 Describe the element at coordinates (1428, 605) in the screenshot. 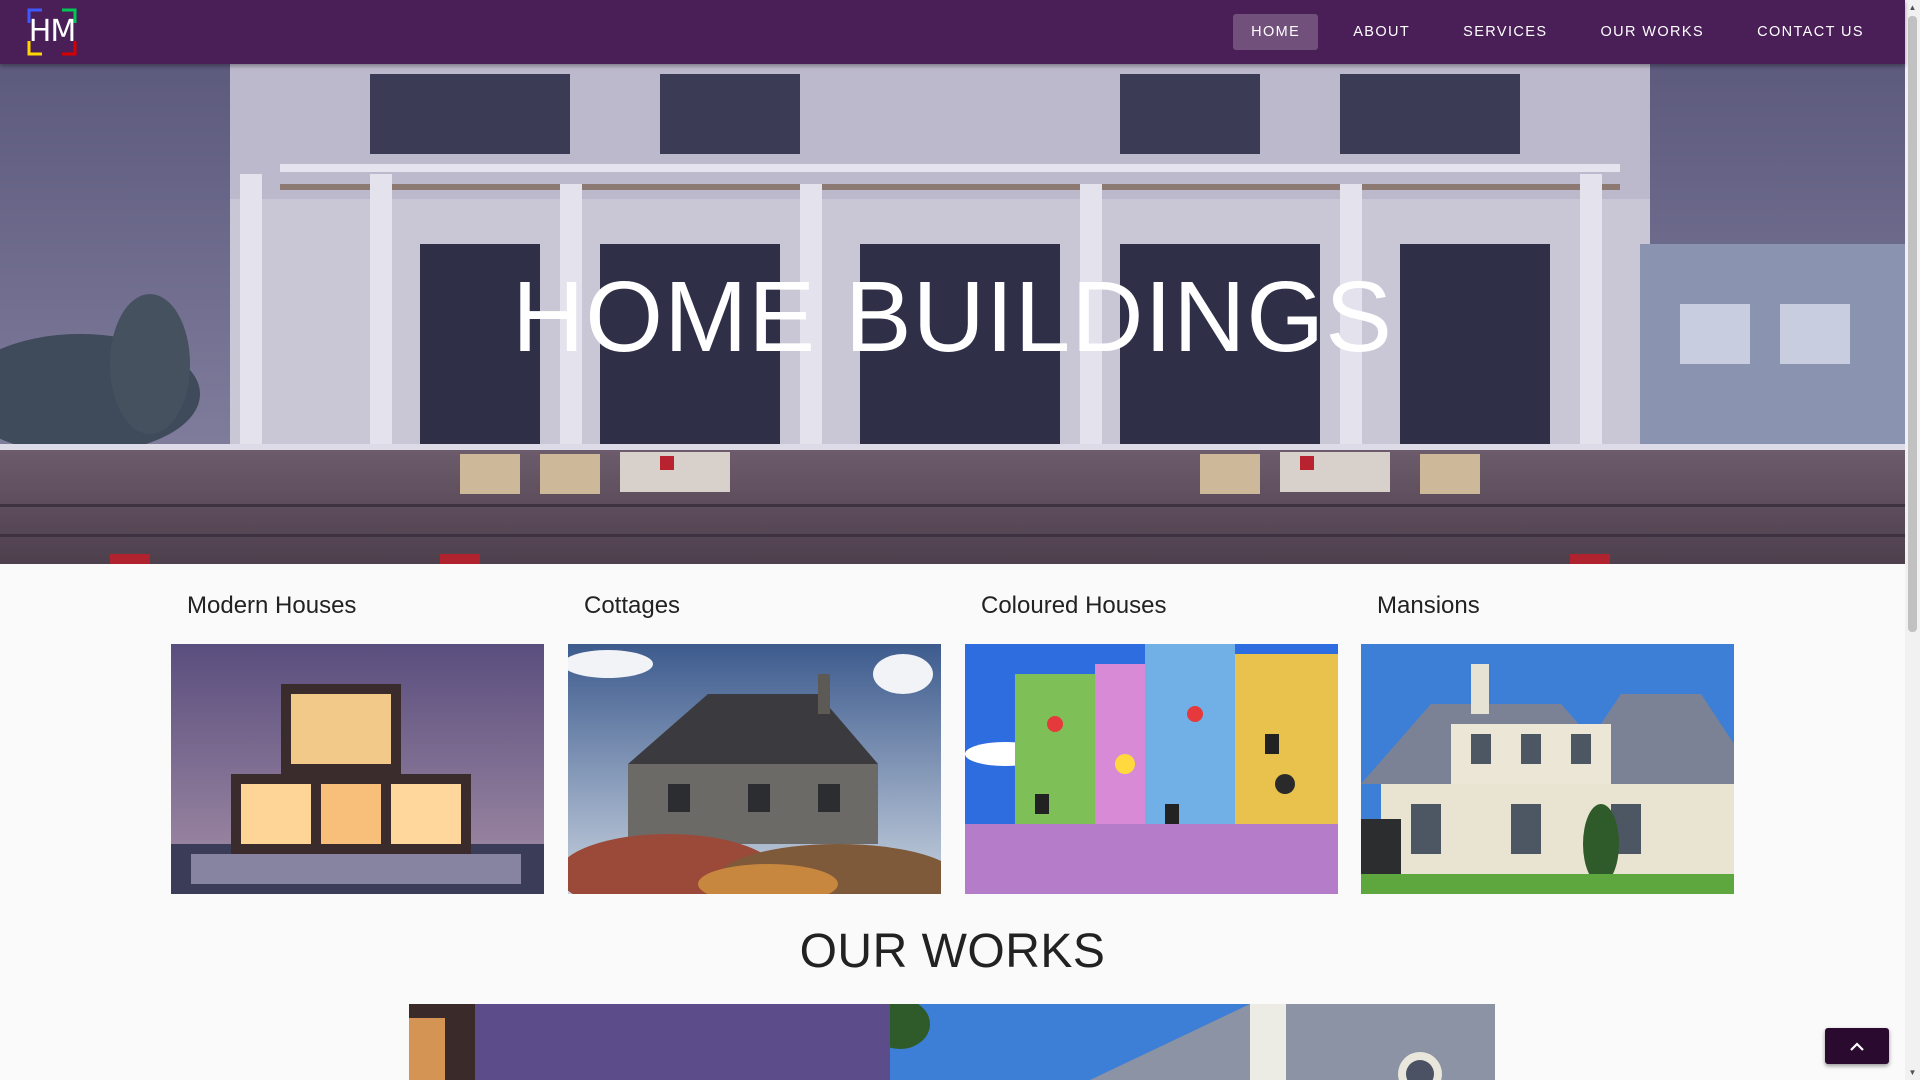

I see `category-title: Mansions` at that location.